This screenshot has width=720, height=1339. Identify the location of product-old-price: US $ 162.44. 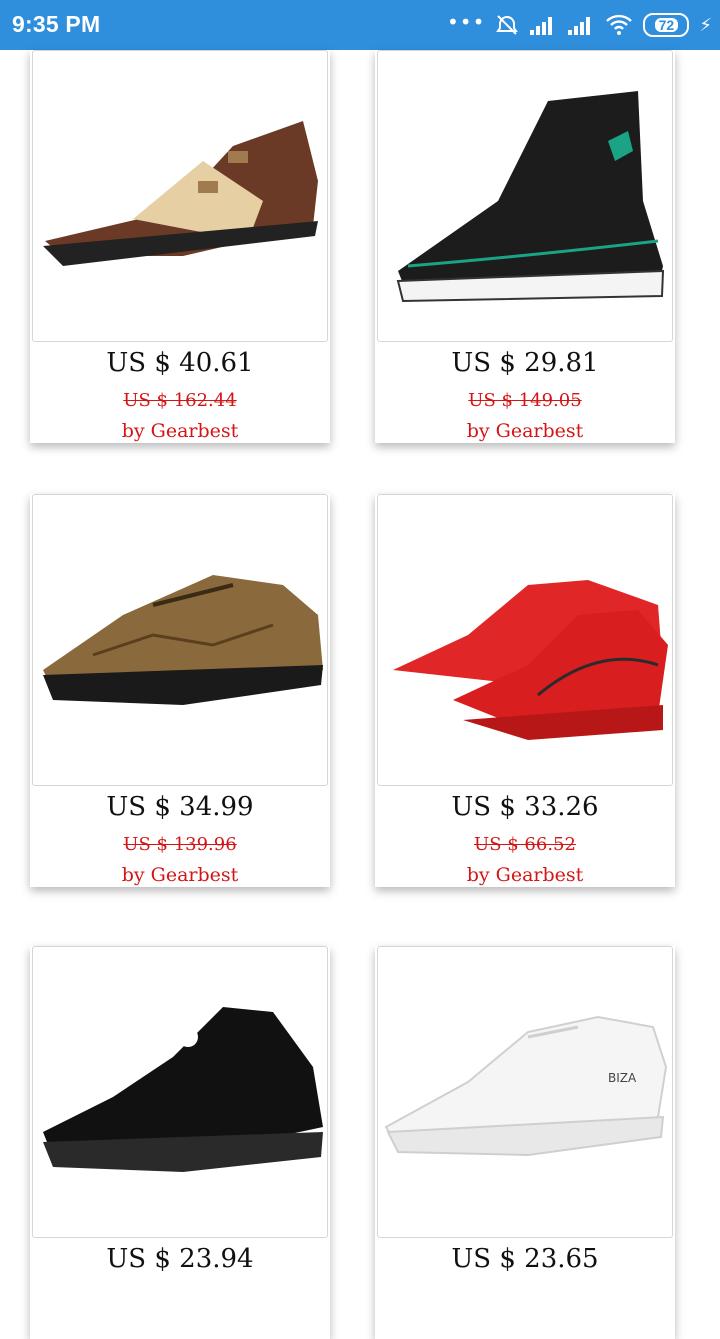
(180, 400).